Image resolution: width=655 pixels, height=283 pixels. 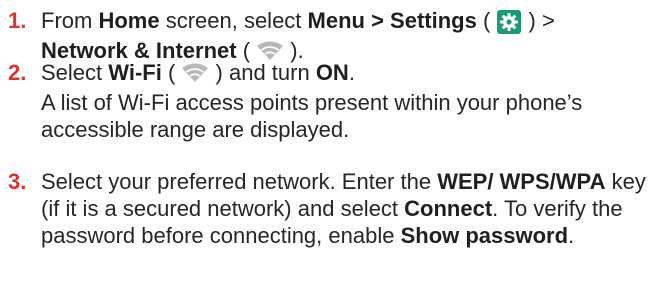 I want to click on show-password-term: Show password, so click(x=484, y=235).